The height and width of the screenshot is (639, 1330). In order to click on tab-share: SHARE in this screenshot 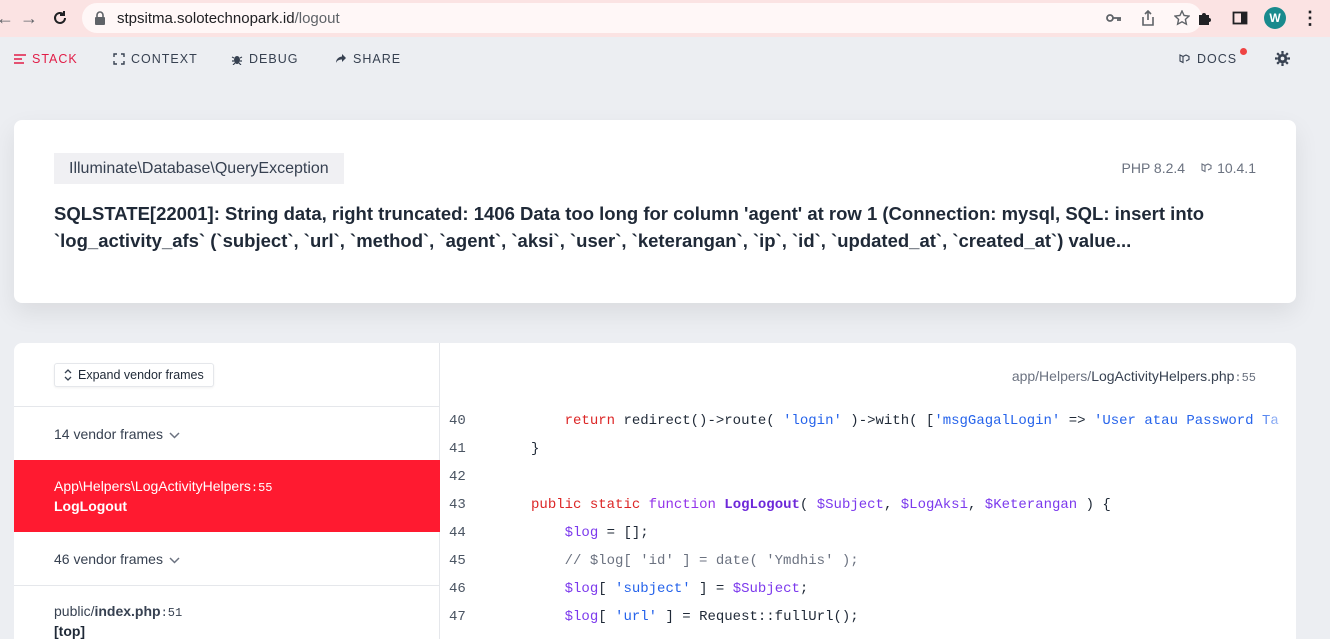, I will do `click(368, 59)`.